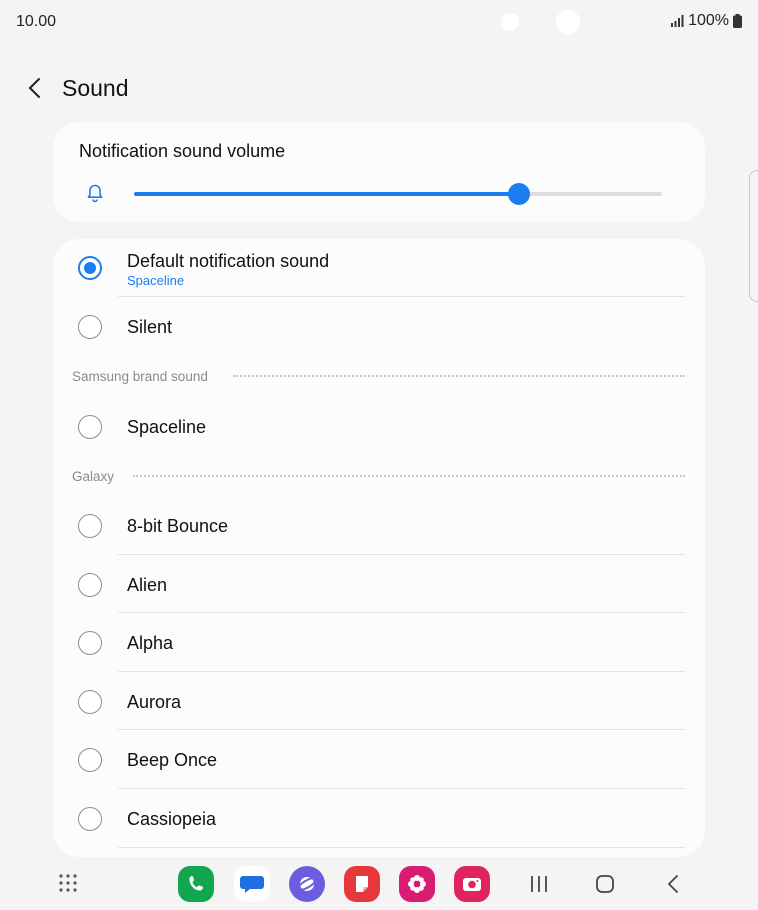 The height and width of the screenshot is (910, 758). What do you see at coordinates (379, 172) in the screenshot?
I see `volume-card: Notification sound volume` at bounding box center [379, 172].